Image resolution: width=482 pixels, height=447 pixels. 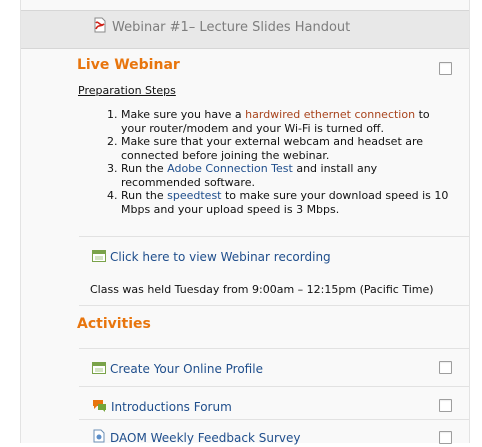 What do you see at coordinates (186, 369) in the screenshot?
I see `create-profile-label: Create Your Online Profile` at bounding box center [186, 369].